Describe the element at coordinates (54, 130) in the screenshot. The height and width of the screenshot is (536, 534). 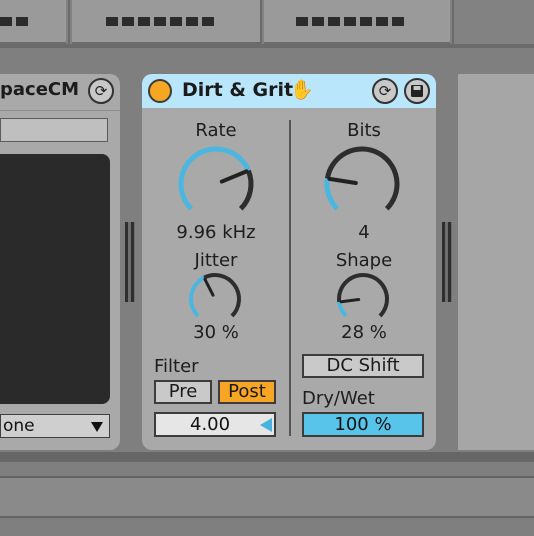
I see `left-device-field` at that location.